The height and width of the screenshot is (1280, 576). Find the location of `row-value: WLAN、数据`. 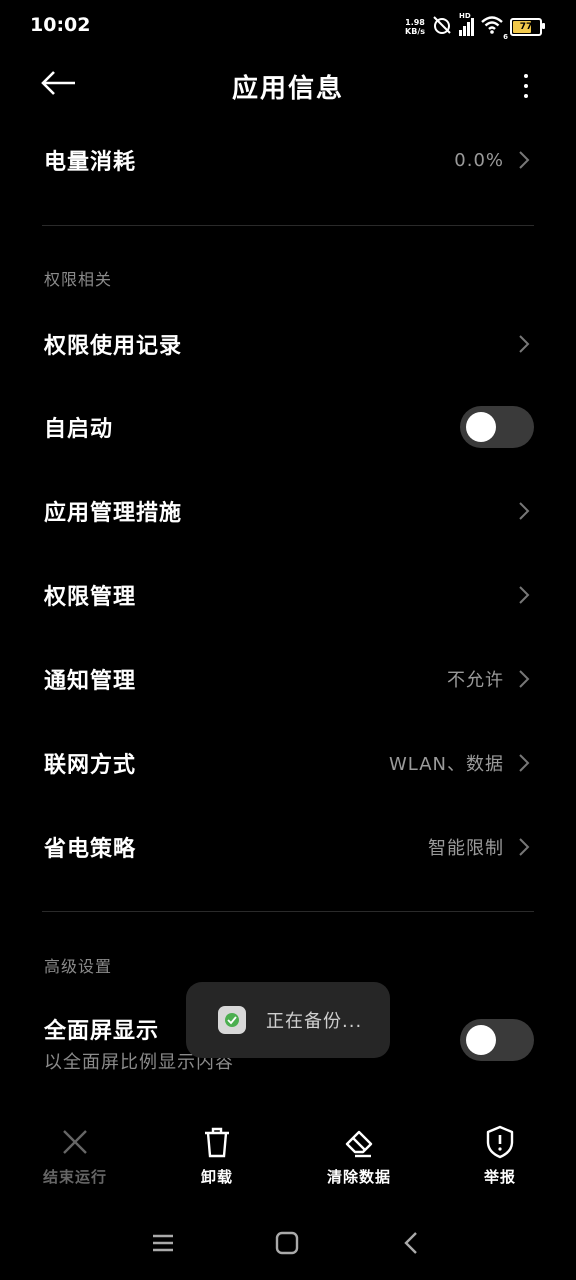

row-value: WLAN、数据 is located at coordinates (446, 764).